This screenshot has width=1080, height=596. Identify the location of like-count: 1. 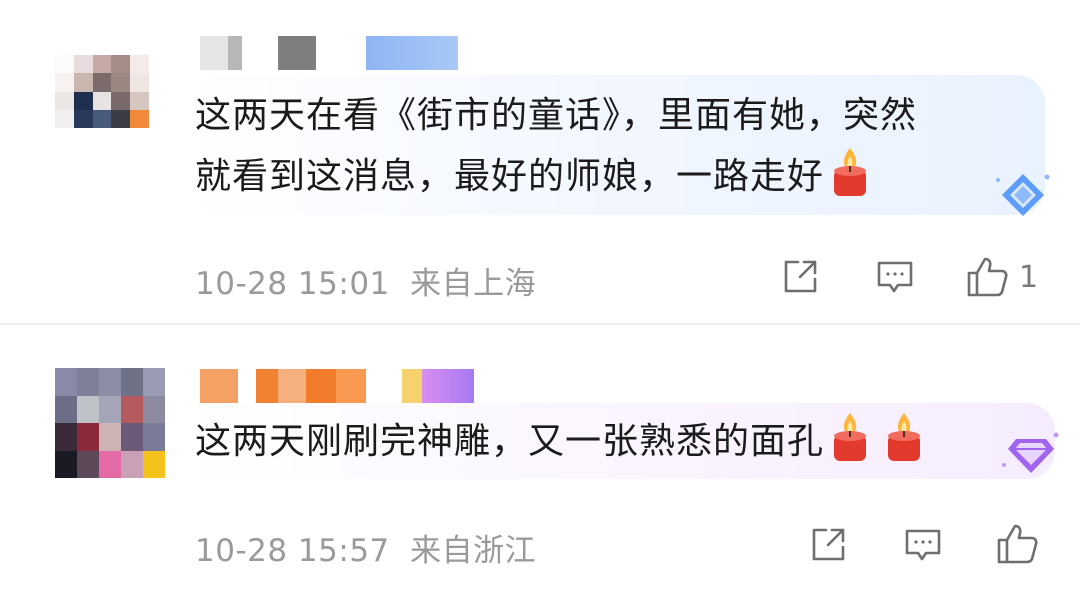
(1029, 277).